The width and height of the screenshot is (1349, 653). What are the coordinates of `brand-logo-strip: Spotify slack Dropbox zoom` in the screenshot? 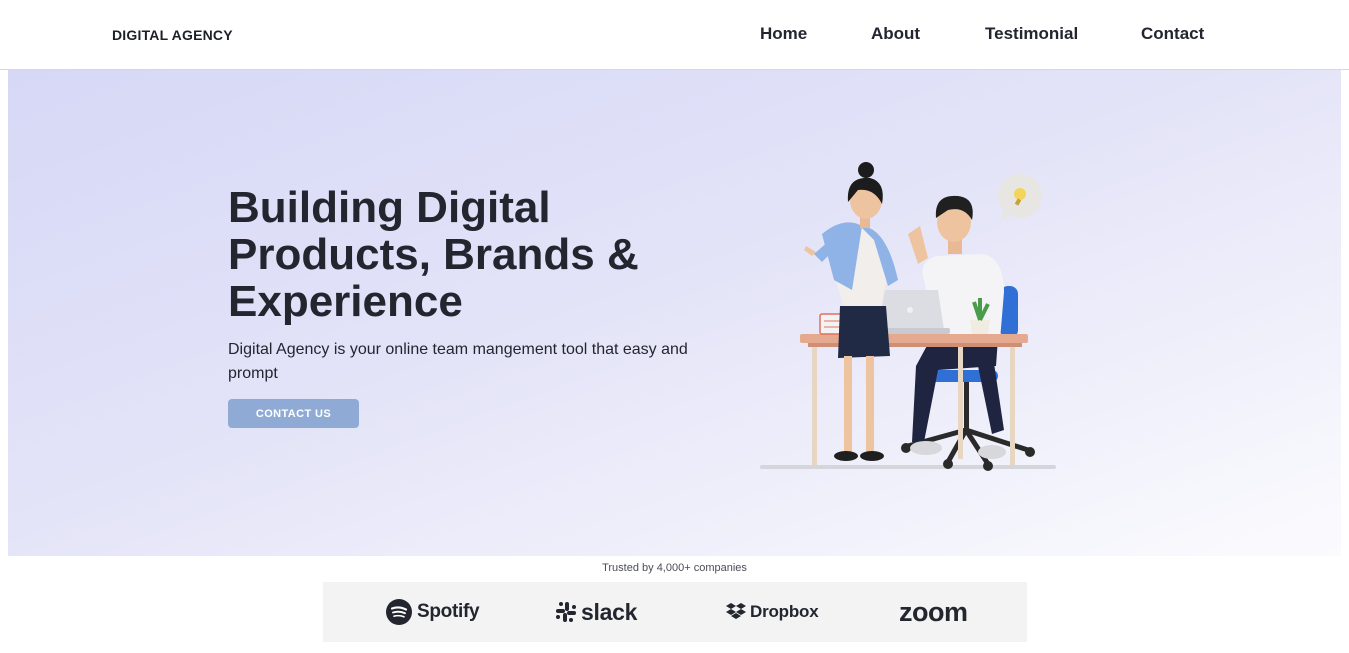 It's located at (675, 612).